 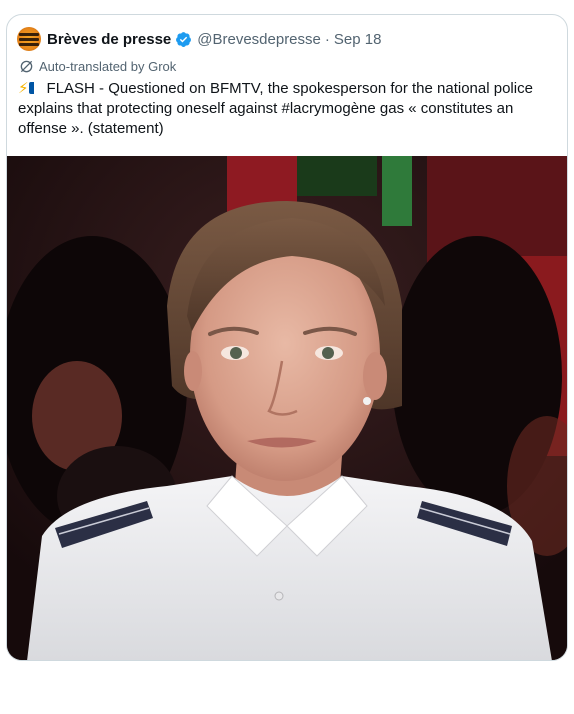 What do you see at coordinates (29, 39) in the screenshot?
I see `avatar` at bounding box center [29, 39].